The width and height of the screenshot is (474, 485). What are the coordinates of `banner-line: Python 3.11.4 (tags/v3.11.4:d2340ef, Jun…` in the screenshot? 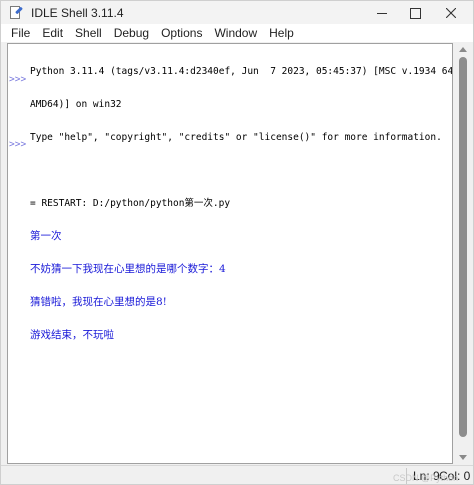 It's located at (241, 71).